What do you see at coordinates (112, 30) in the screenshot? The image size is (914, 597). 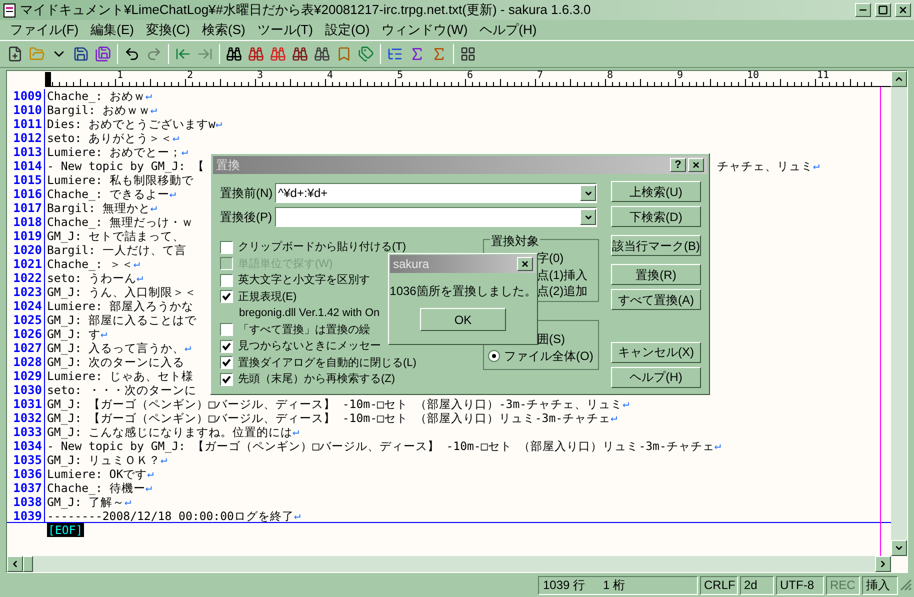 I see `menu-item: 編集(E)` at bounding box center [112, 30].